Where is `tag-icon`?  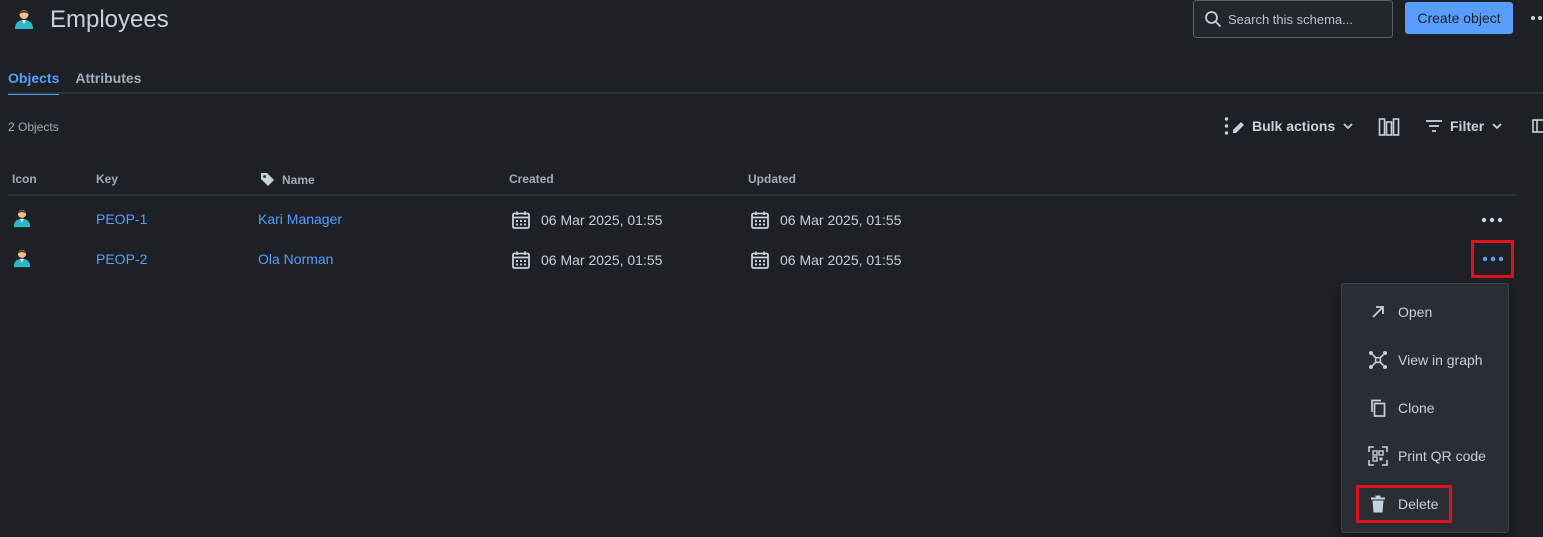 tag-icon is located at coordinates (267, 179).